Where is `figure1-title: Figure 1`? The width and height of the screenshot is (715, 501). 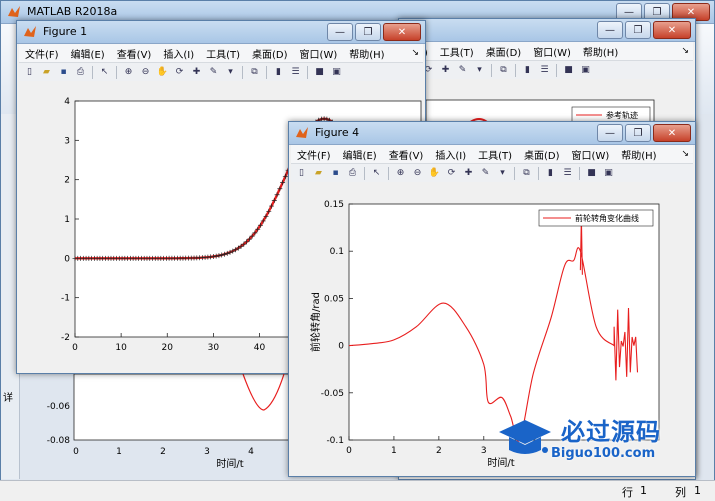 figure1-title: Figure 1 is located at coordinates (65, 31).